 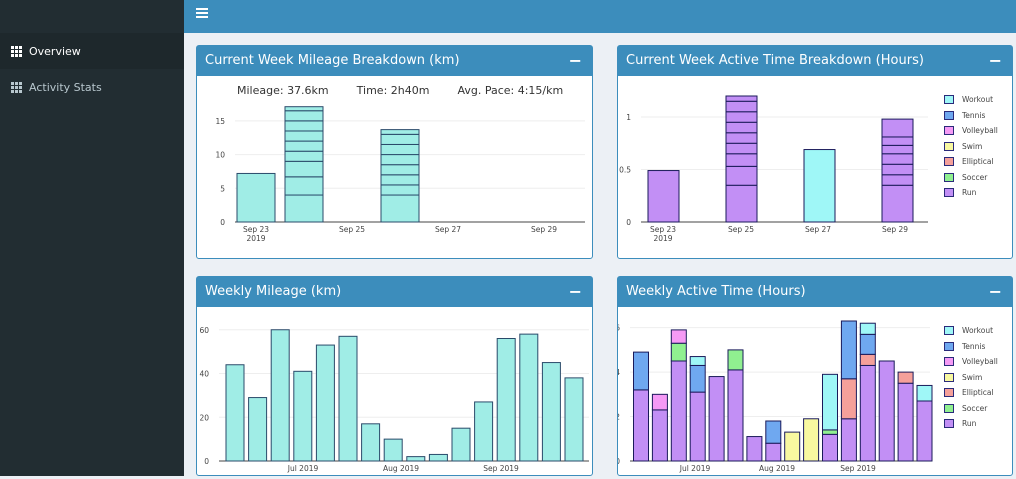 What do you see at coordinates (220, 155) in the screenshot?
I see `y-tick-label: 10` at bounding box center [220, 155].